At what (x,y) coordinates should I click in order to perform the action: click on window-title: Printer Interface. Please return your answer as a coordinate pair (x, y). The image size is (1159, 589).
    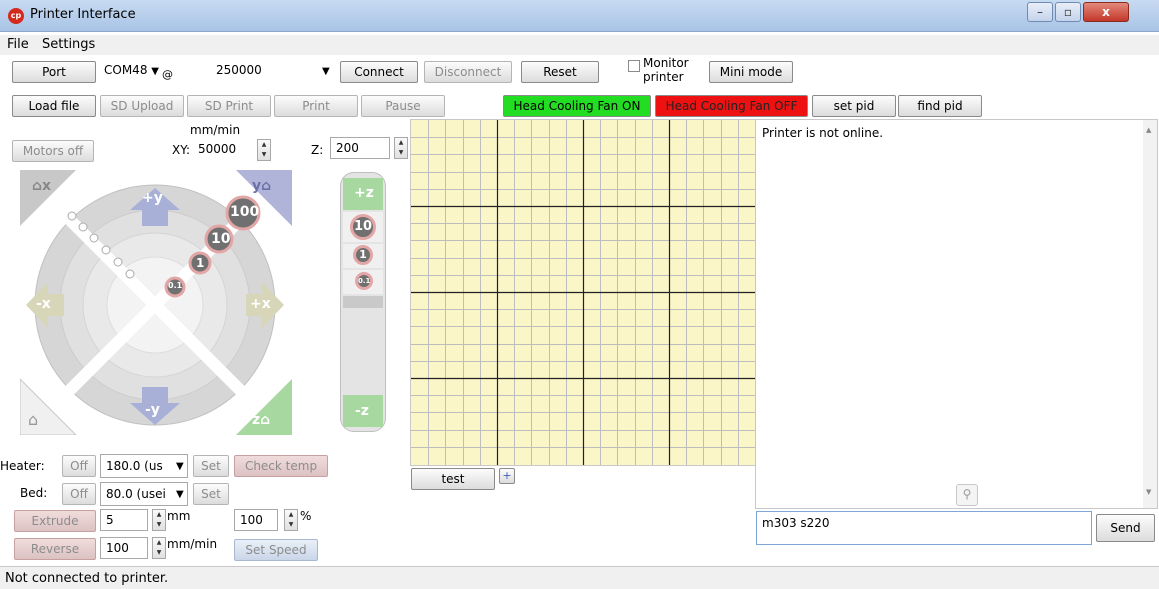
    Looking at the image, I should click on (83, 14).